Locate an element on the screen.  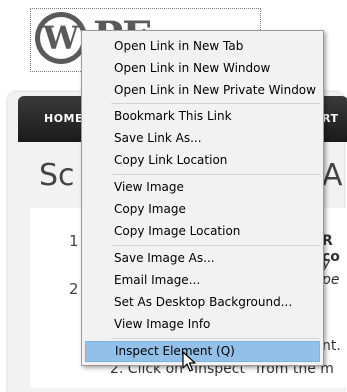
content-text-fragment: y pe is located at coordinates (331, 272).